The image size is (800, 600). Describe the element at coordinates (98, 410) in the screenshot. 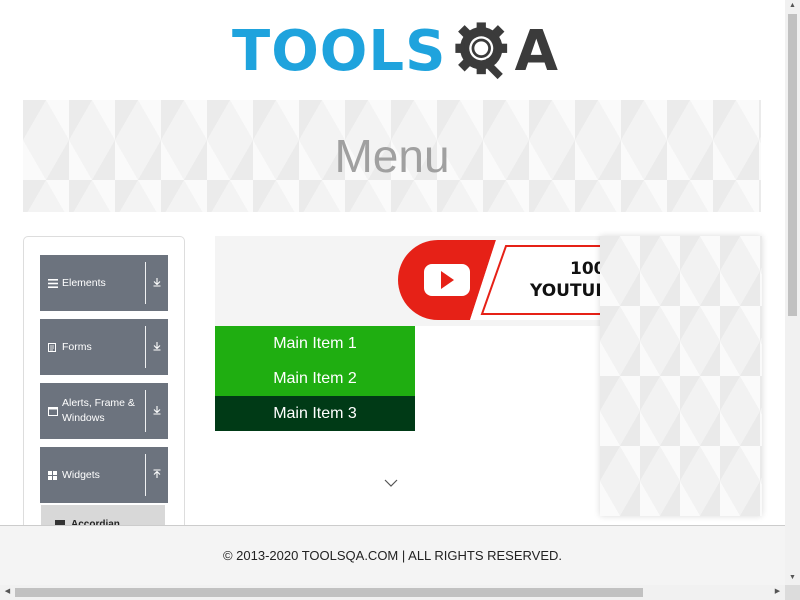

I see `sidebar-group-label: Alerts, Frame & Windows` at that location.